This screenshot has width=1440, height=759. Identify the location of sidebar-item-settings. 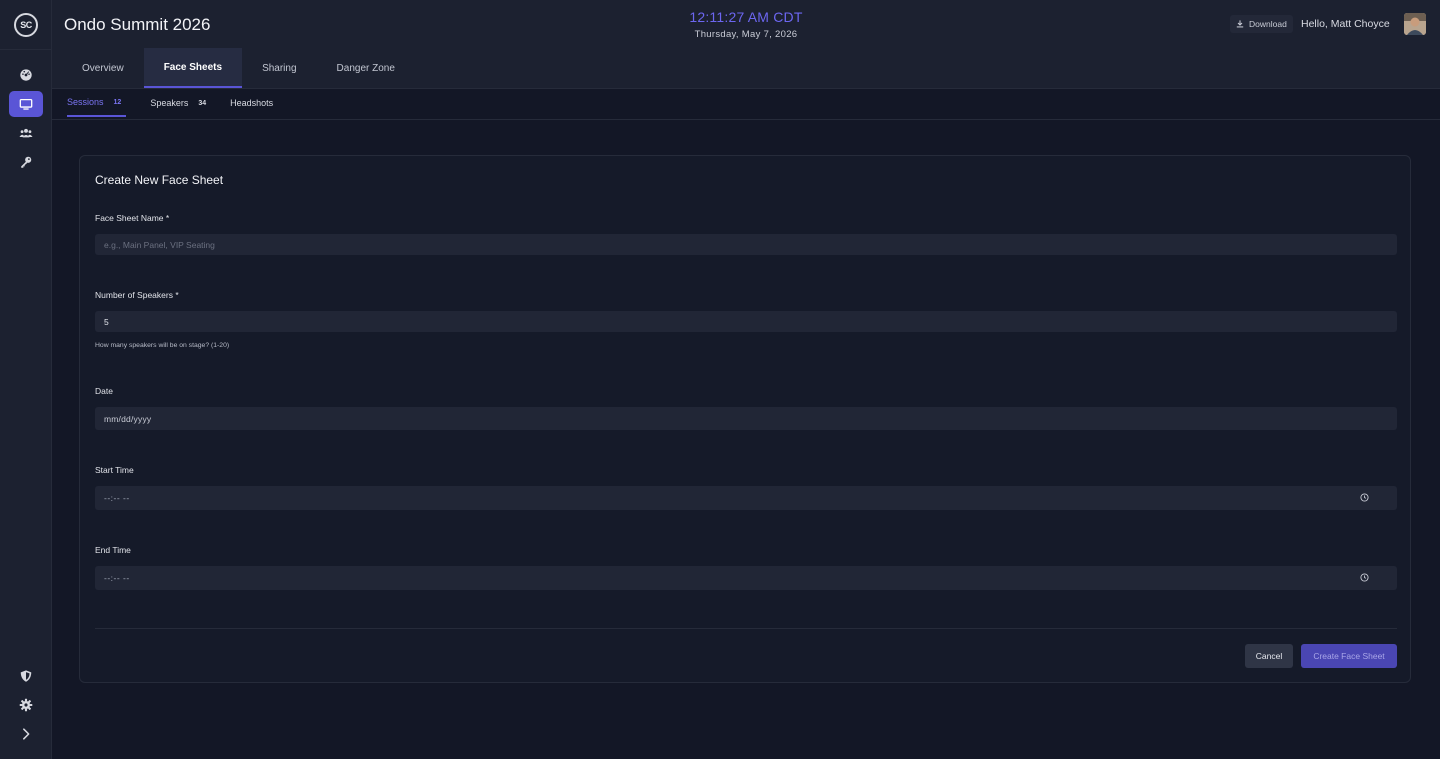
(26, 705).